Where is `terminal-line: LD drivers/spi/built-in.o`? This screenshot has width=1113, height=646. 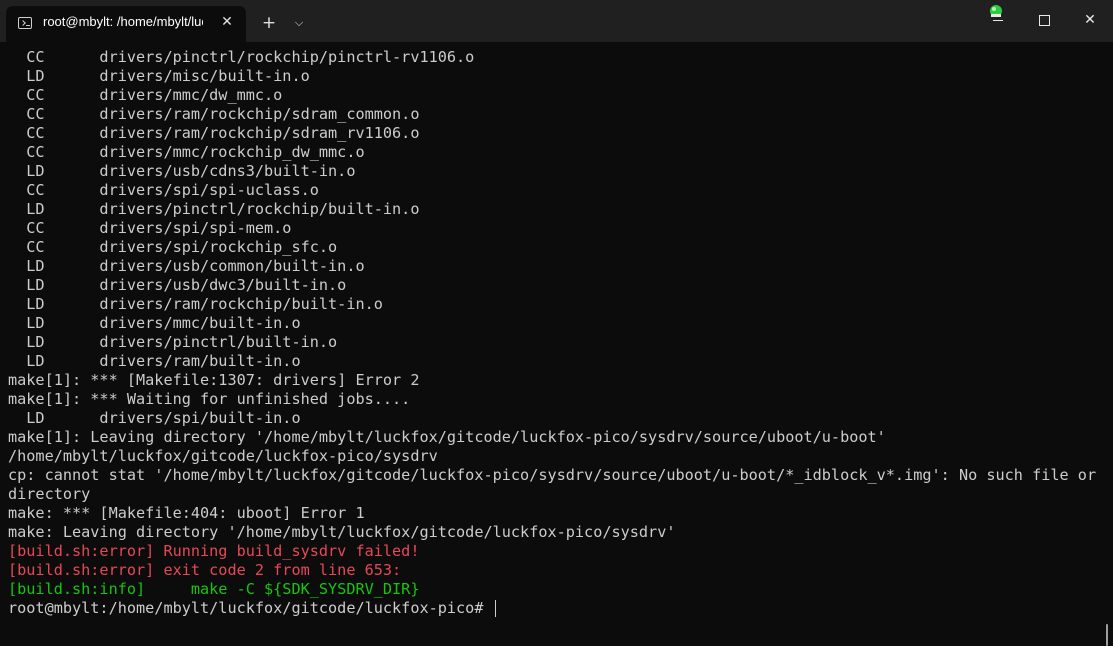 terminal-line: LD drivers/spi/built-in.o is located at coordinates (154, 418).